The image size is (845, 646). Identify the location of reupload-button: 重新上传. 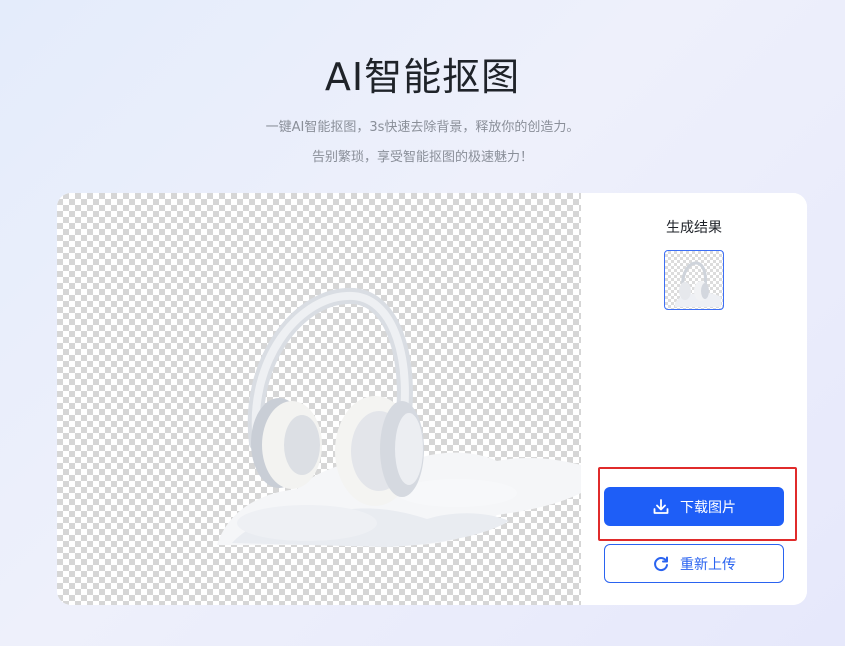
(694, 563).